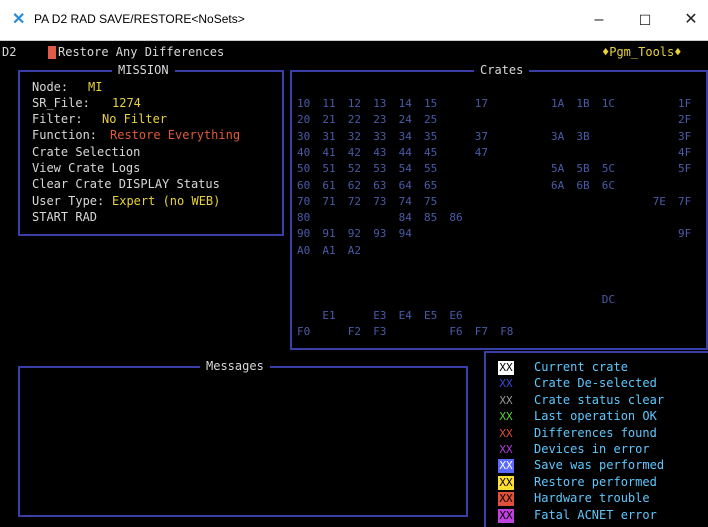 This screenshot has width=708, height=527. What do you see at coordinates (608, 299) in the screenshot?
I see `crate-DC: DC` at bounding box center [608, 299].